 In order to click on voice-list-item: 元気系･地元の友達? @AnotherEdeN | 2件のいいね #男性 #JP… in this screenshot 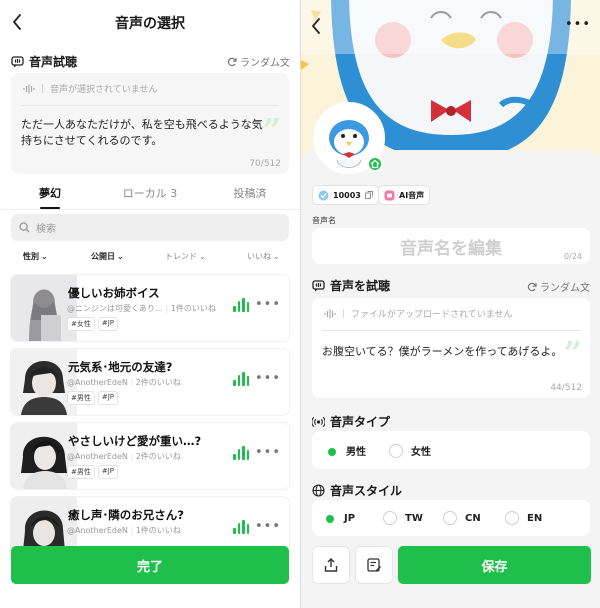, I will do `click(150, 382)`.